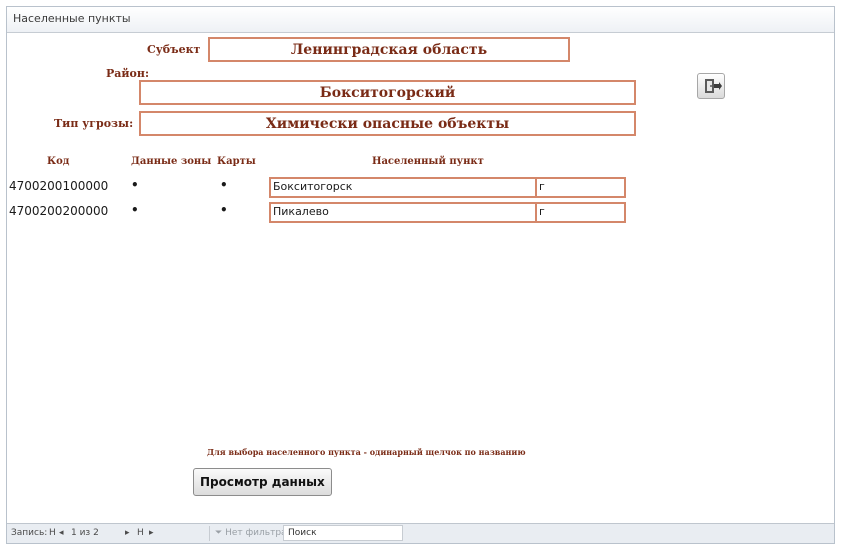 The height and width of the screenshot is (550, 847). What do you see at coordinates (59, 211) in the screenshot?
I see `row-2-code: 4700200200000` at bounding box center [59, 211].